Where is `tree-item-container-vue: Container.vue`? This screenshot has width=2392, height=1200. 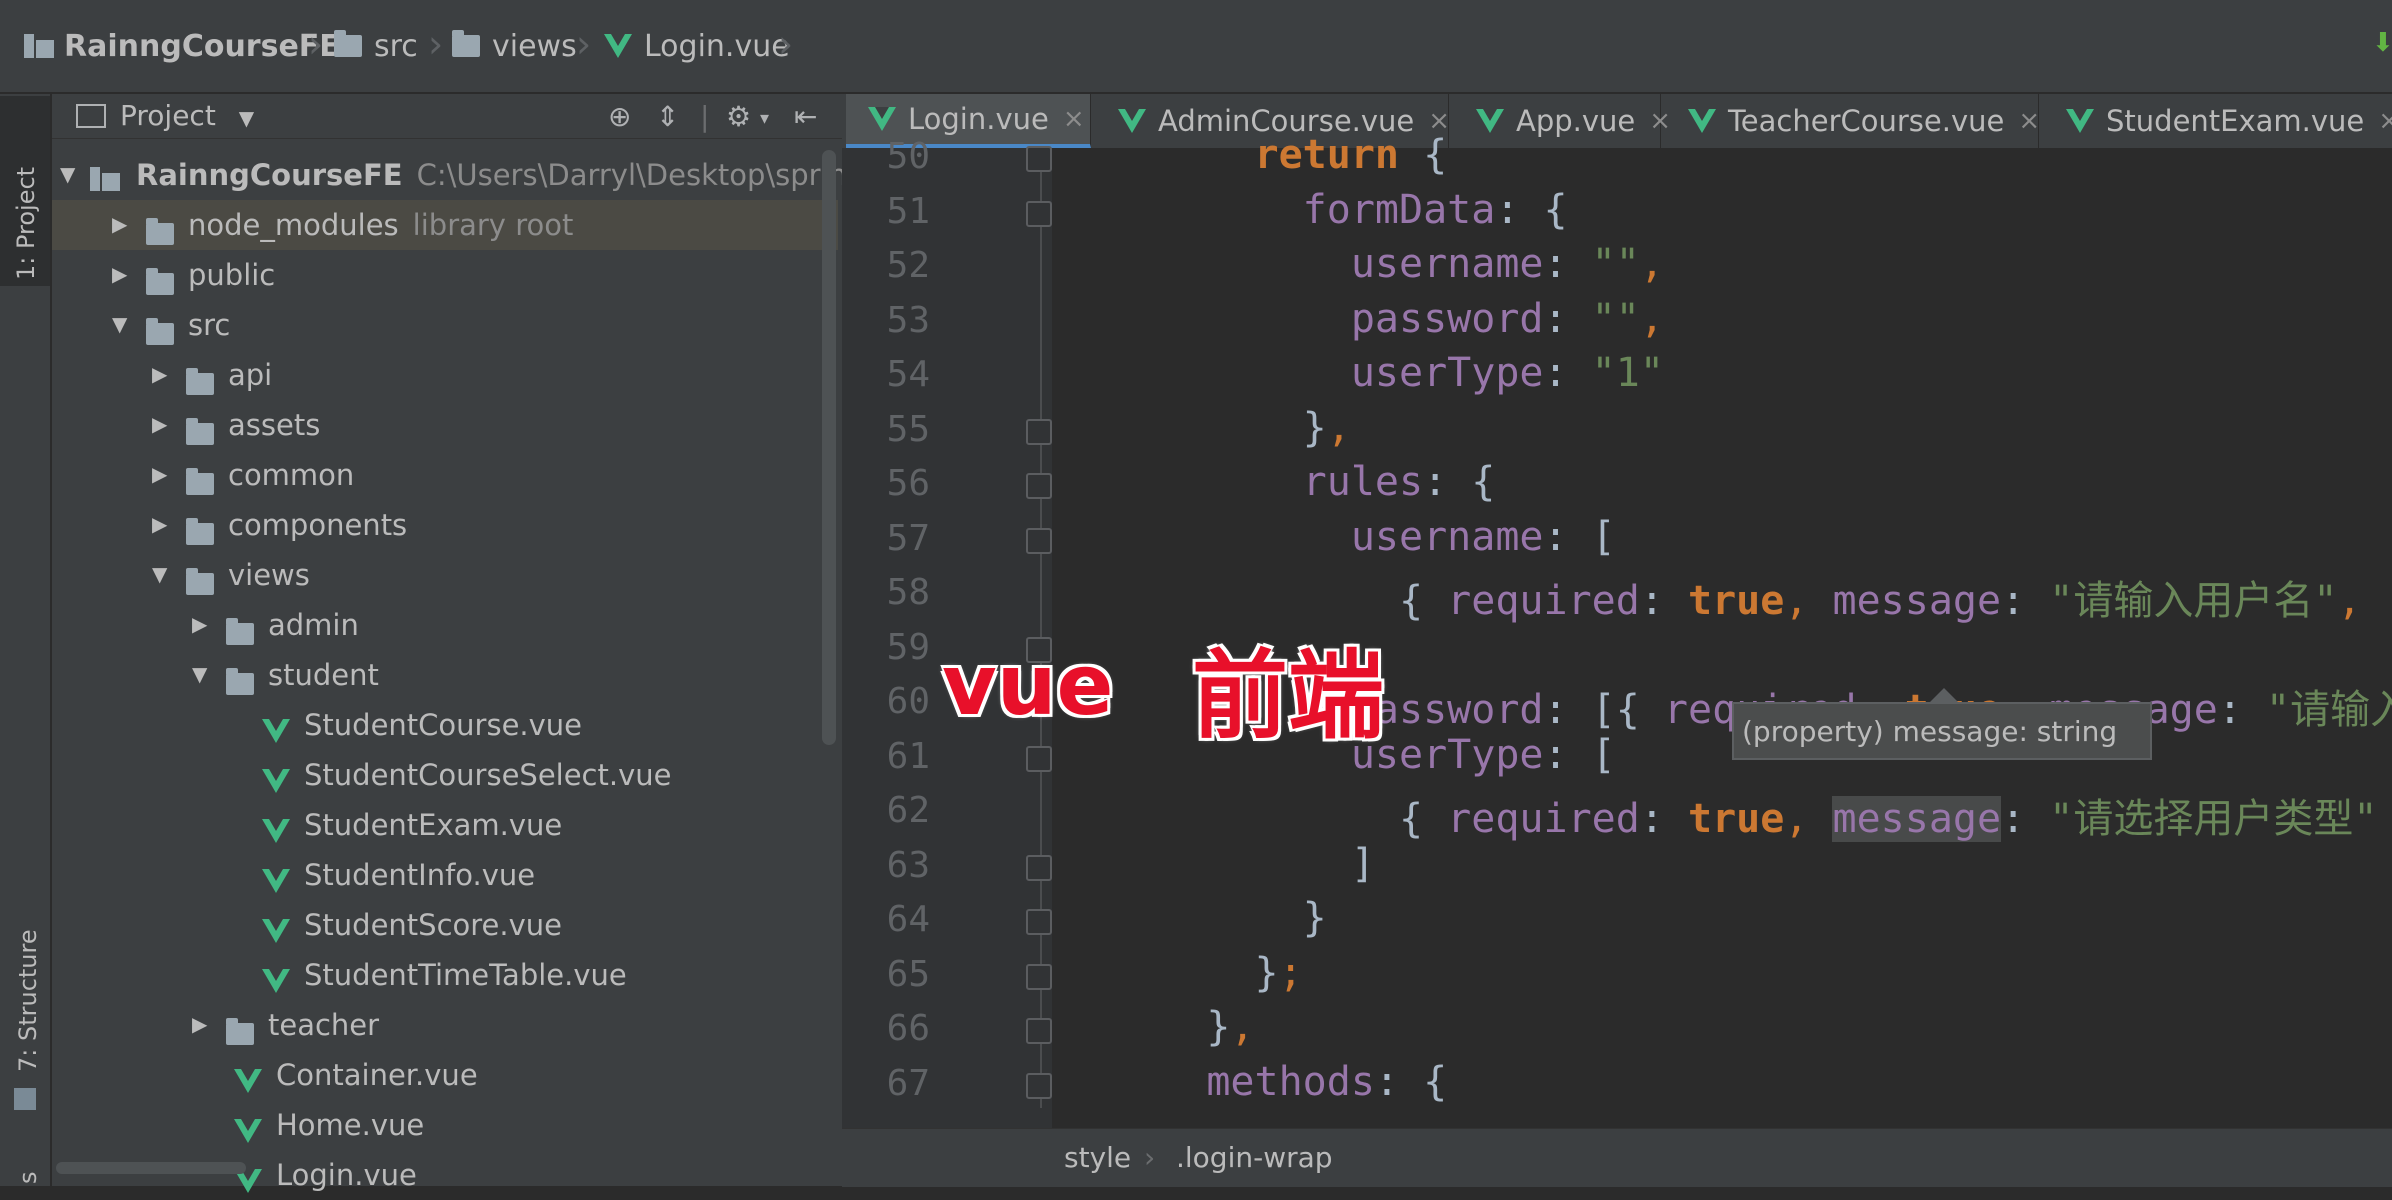
tree-item-container-vue: Container.vue is located at coordinates (445, 1075).